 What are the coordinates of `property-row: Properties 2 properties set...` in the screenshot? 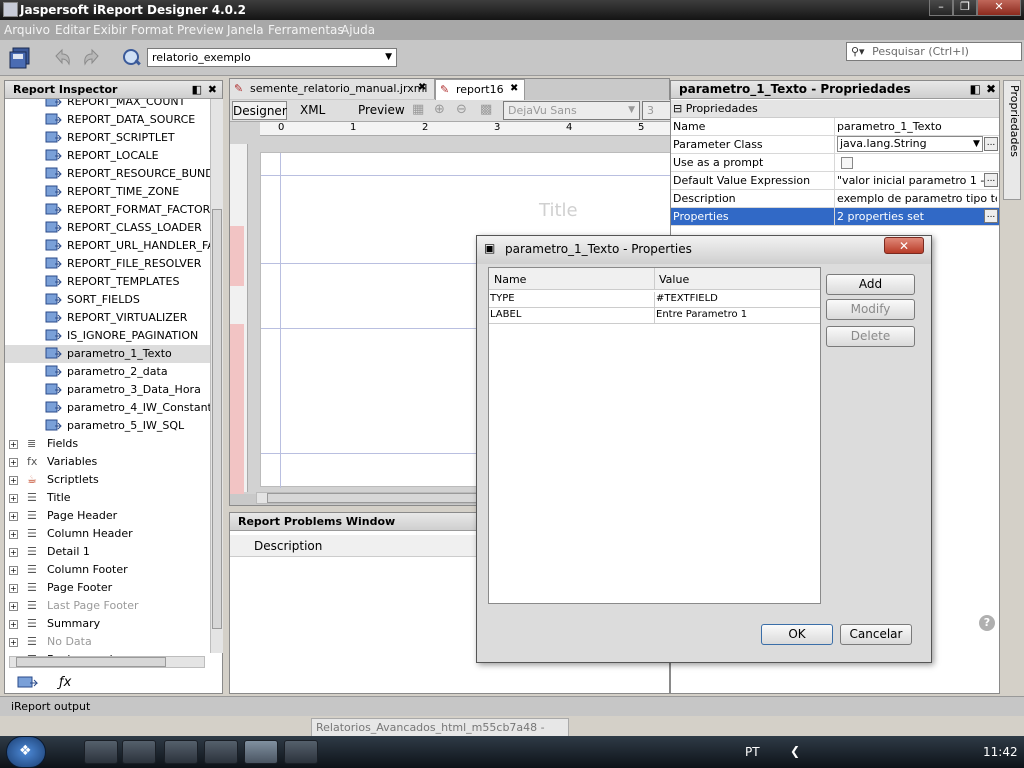 It's located at (835, 217).